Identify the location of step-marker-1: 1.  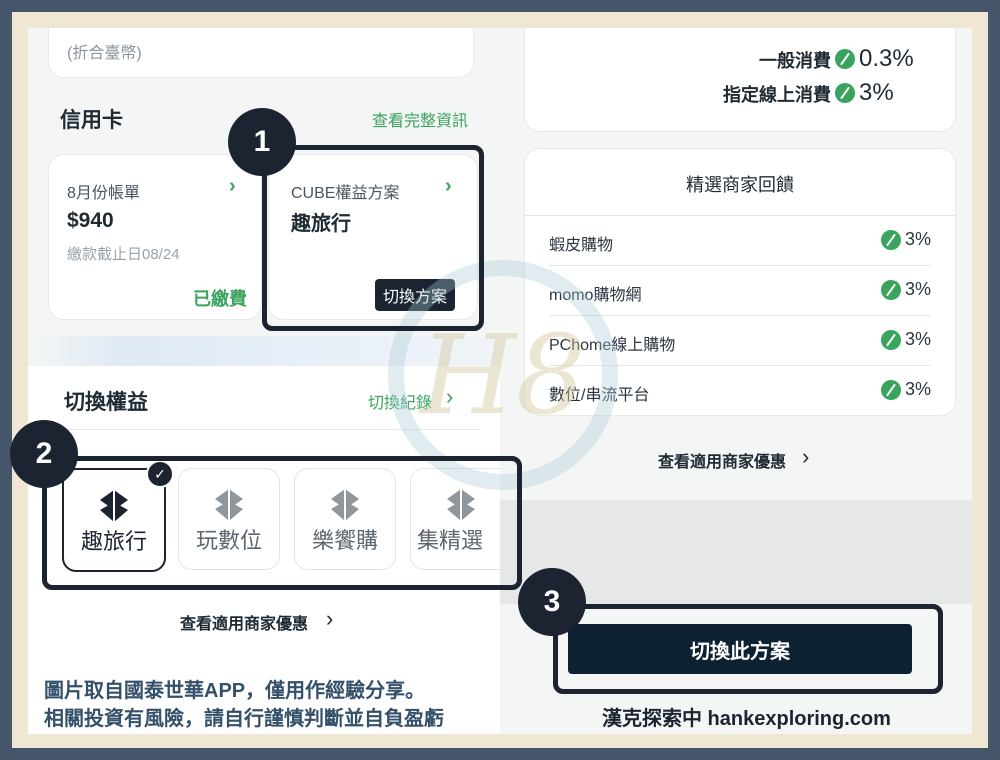
(262, 142).